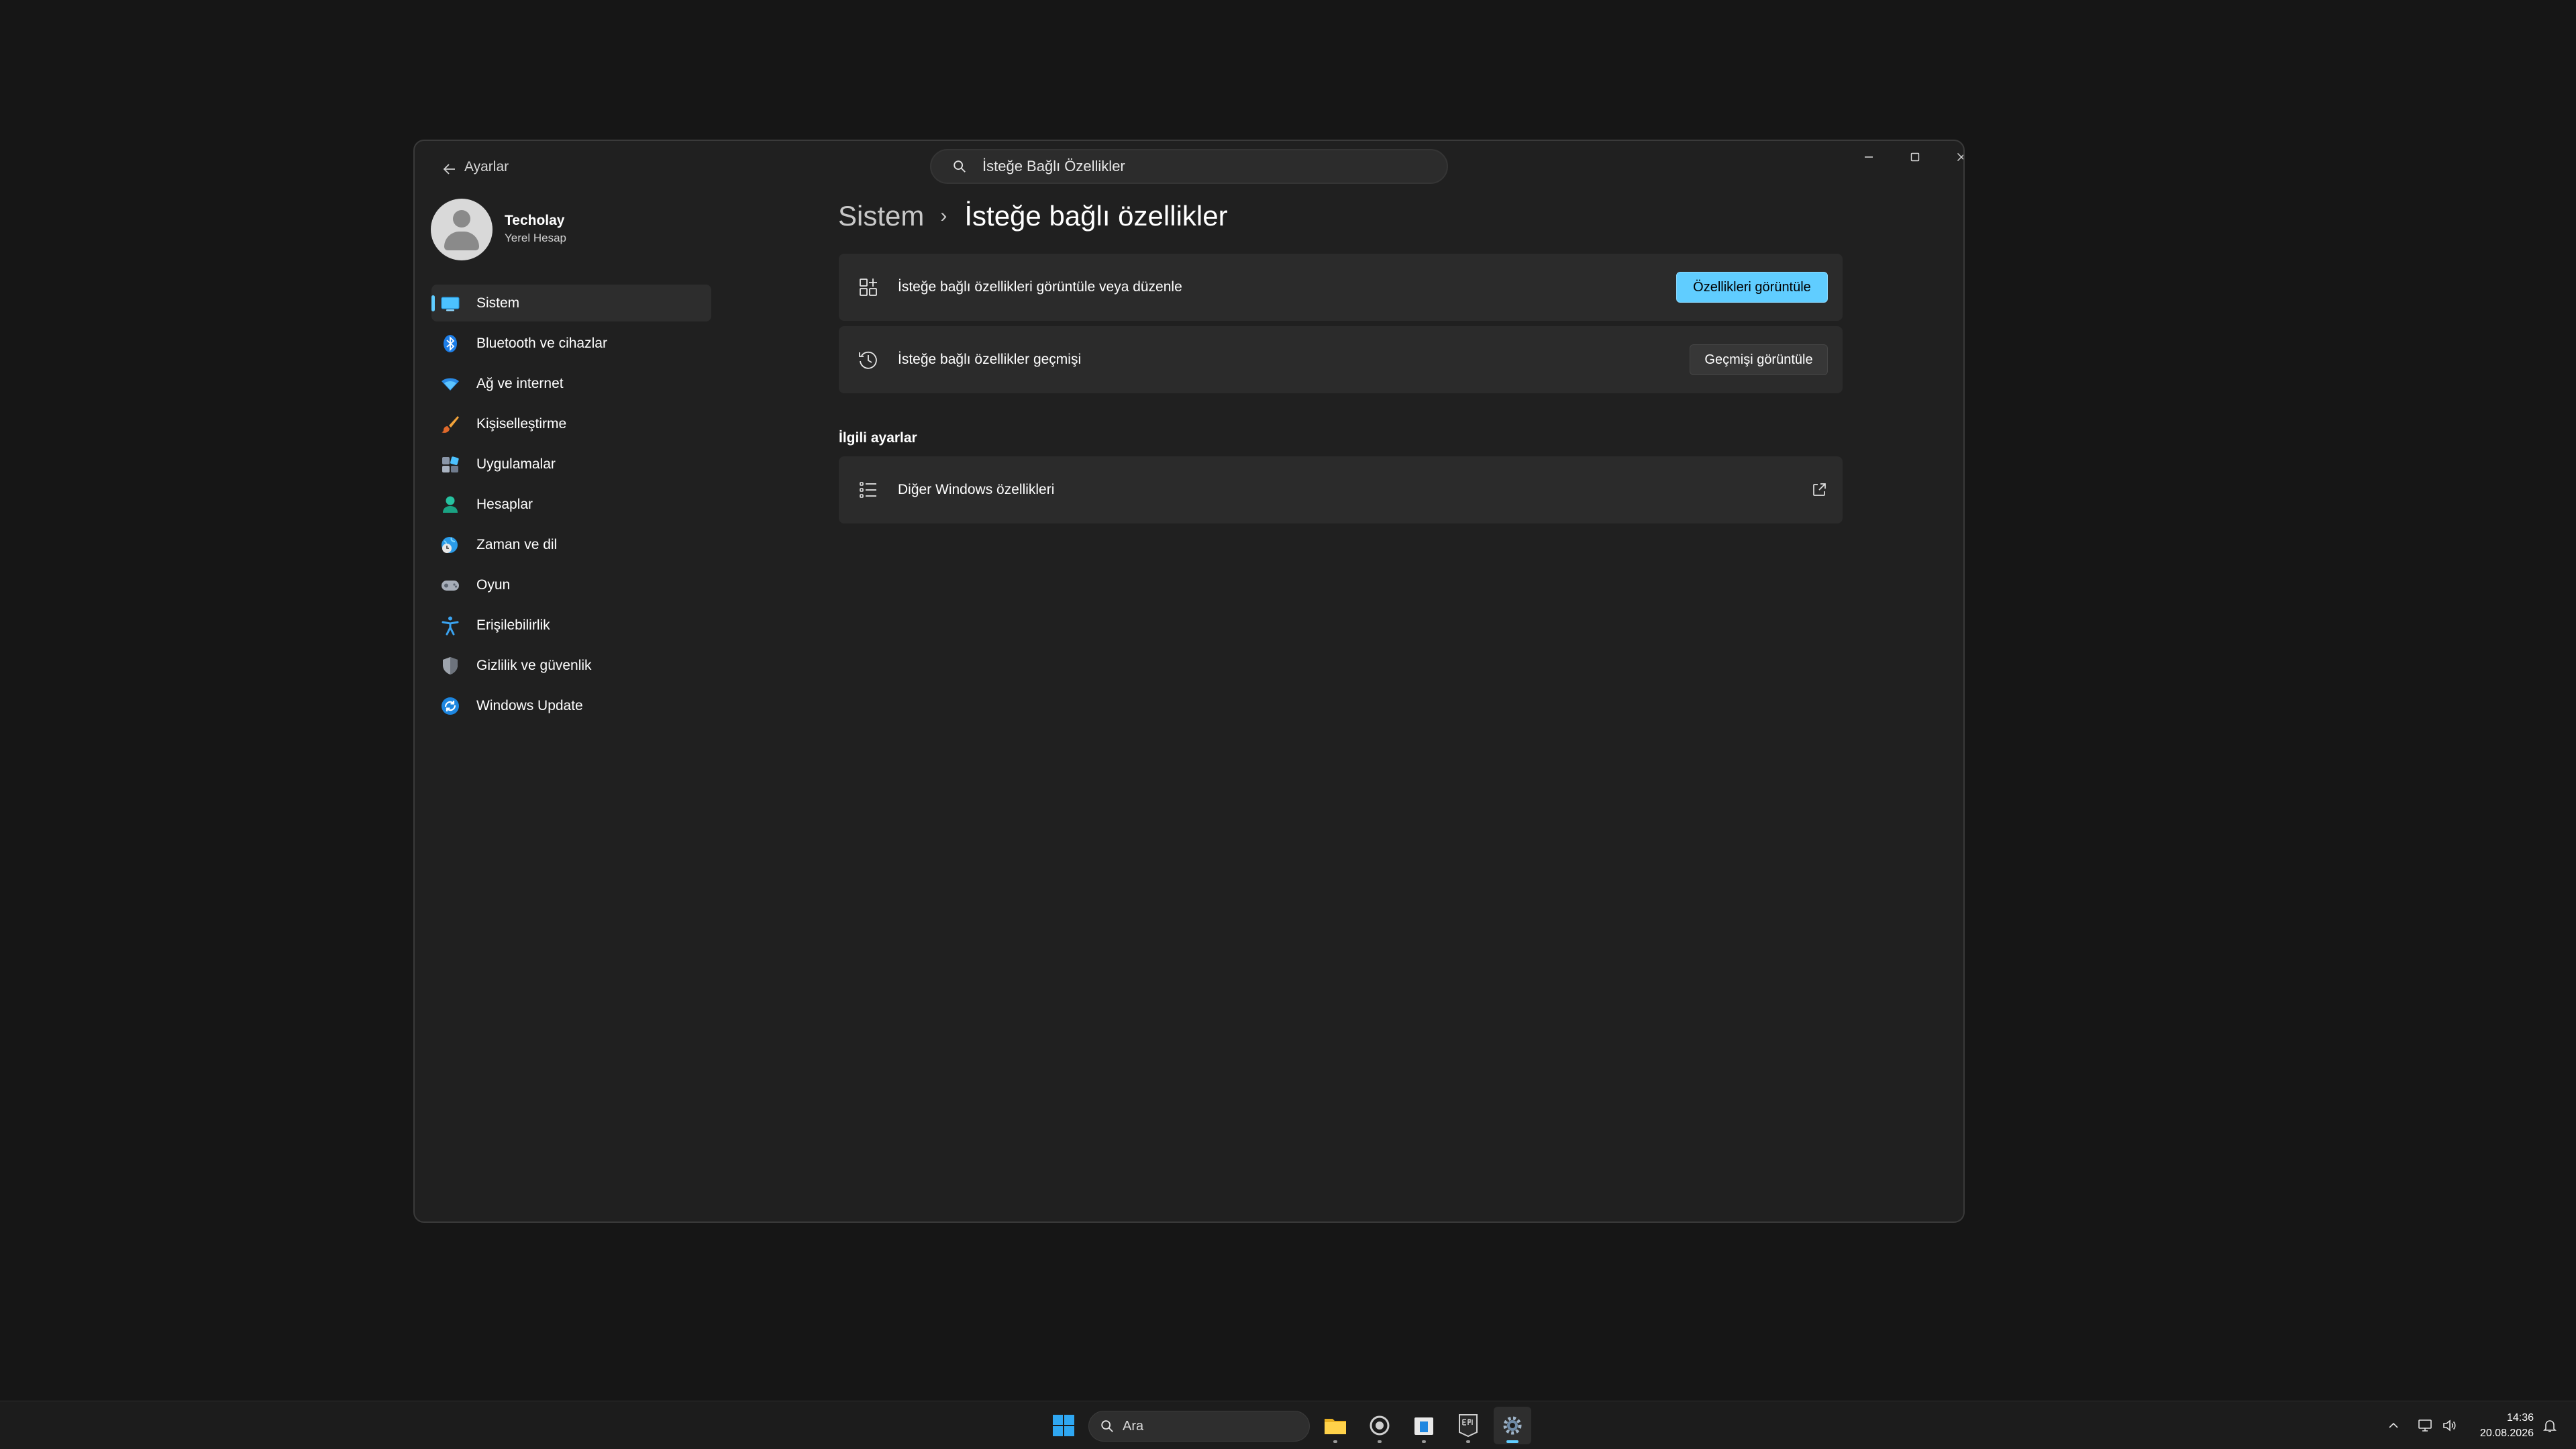 The image size is (2576, 1449). I want to click on sidebar-item-gaming: Oyun, so click(571, 584).